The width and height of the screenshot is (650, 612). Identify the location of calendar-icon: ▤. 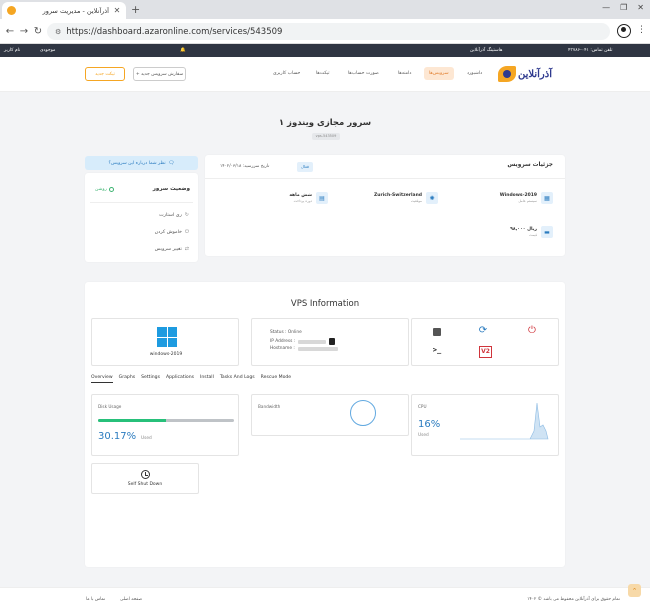
(322, 198).